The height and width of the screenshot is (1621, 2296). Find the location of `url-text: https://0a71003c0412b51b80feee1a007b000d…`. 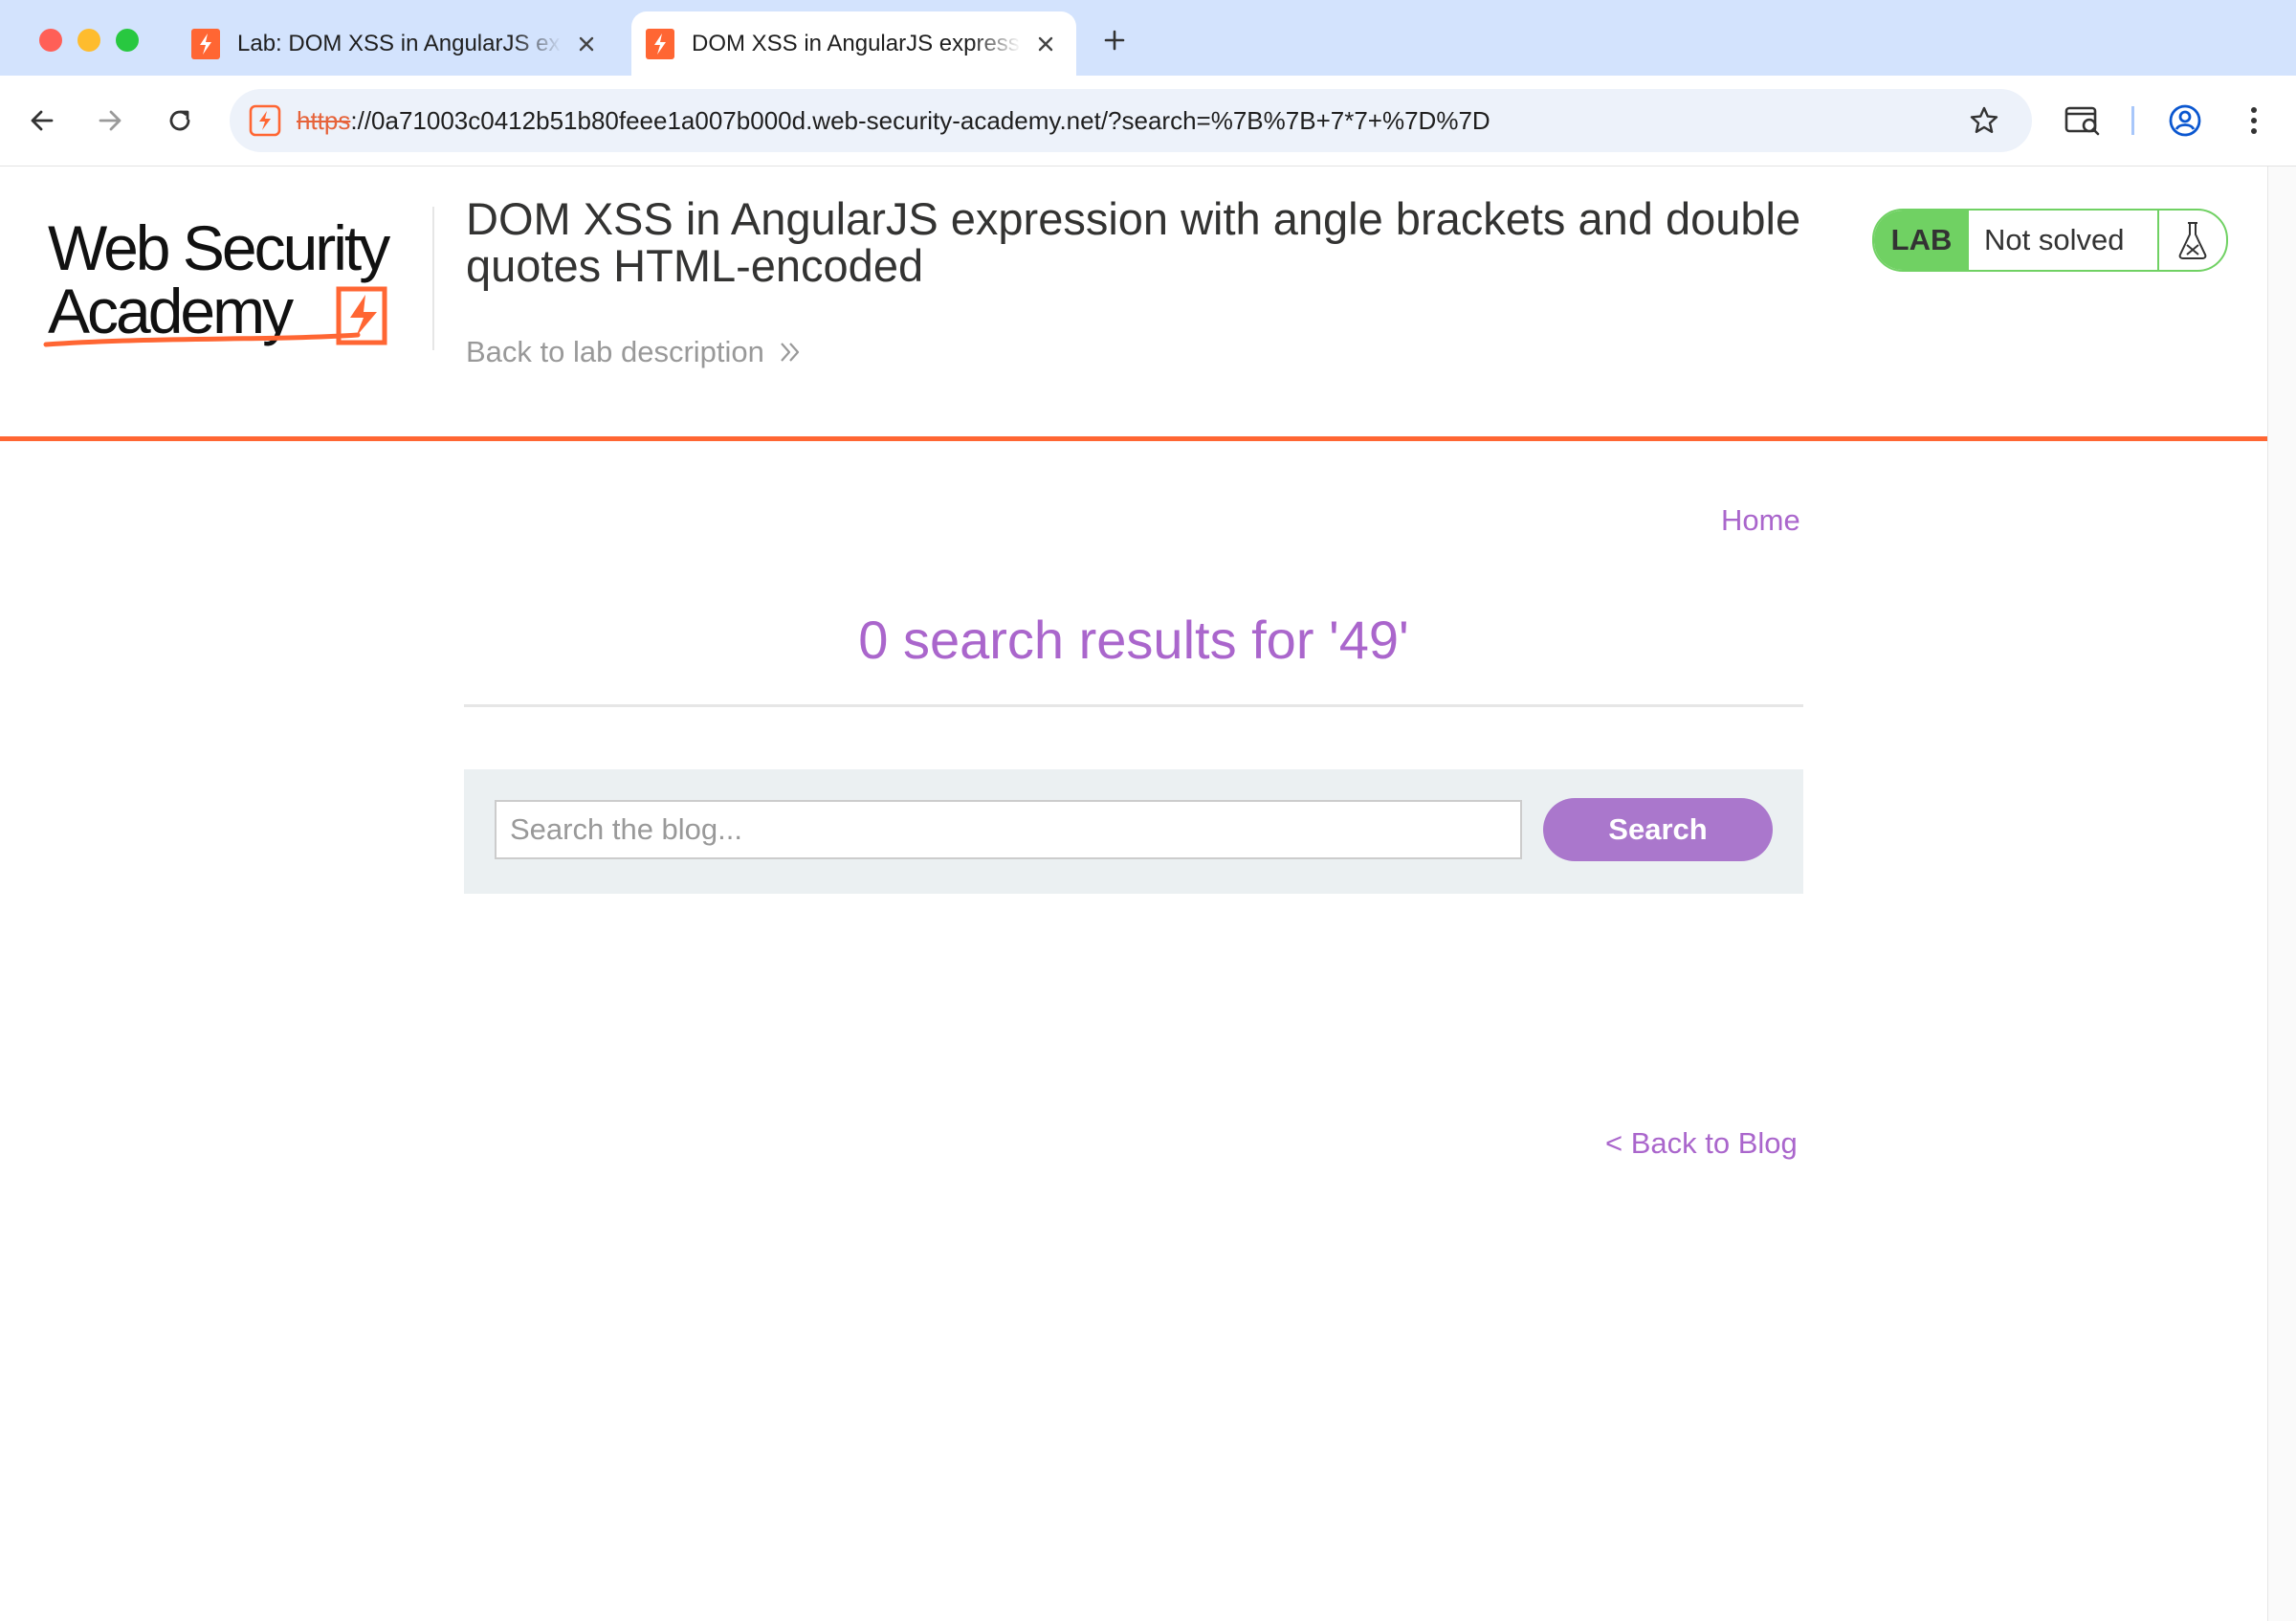

url-text: https://0a71003c0412b51b80feee1a007b000d… is located at coordinates (893, 121).